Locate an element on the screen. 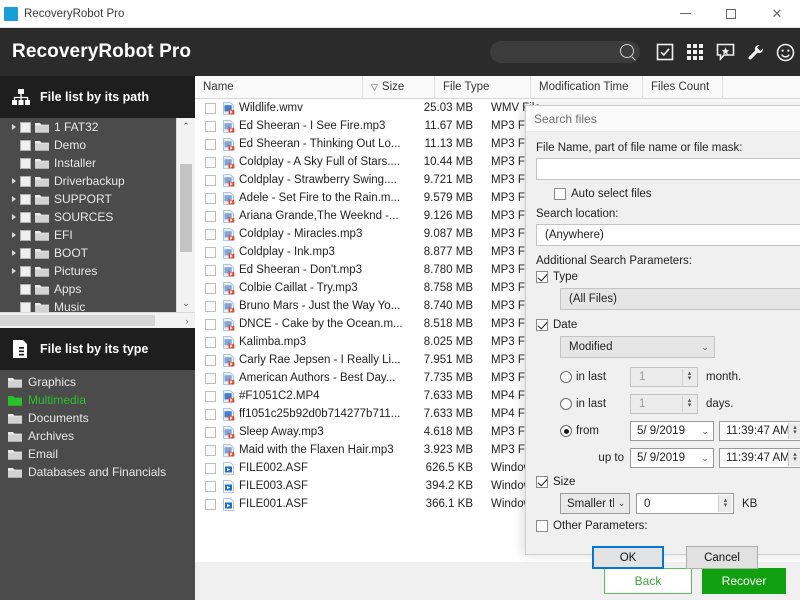 The image size is (800, 600). column-header-name: Name is located at coordinates (279, 87).